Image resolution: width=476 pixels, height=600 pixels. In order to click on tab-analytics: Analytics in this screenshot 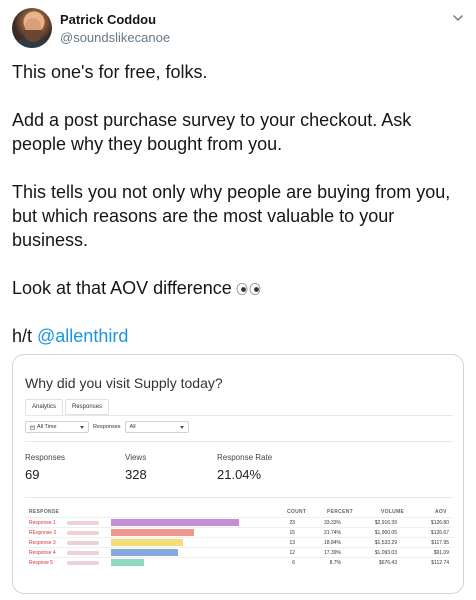, I will do `click(44, 407)`.